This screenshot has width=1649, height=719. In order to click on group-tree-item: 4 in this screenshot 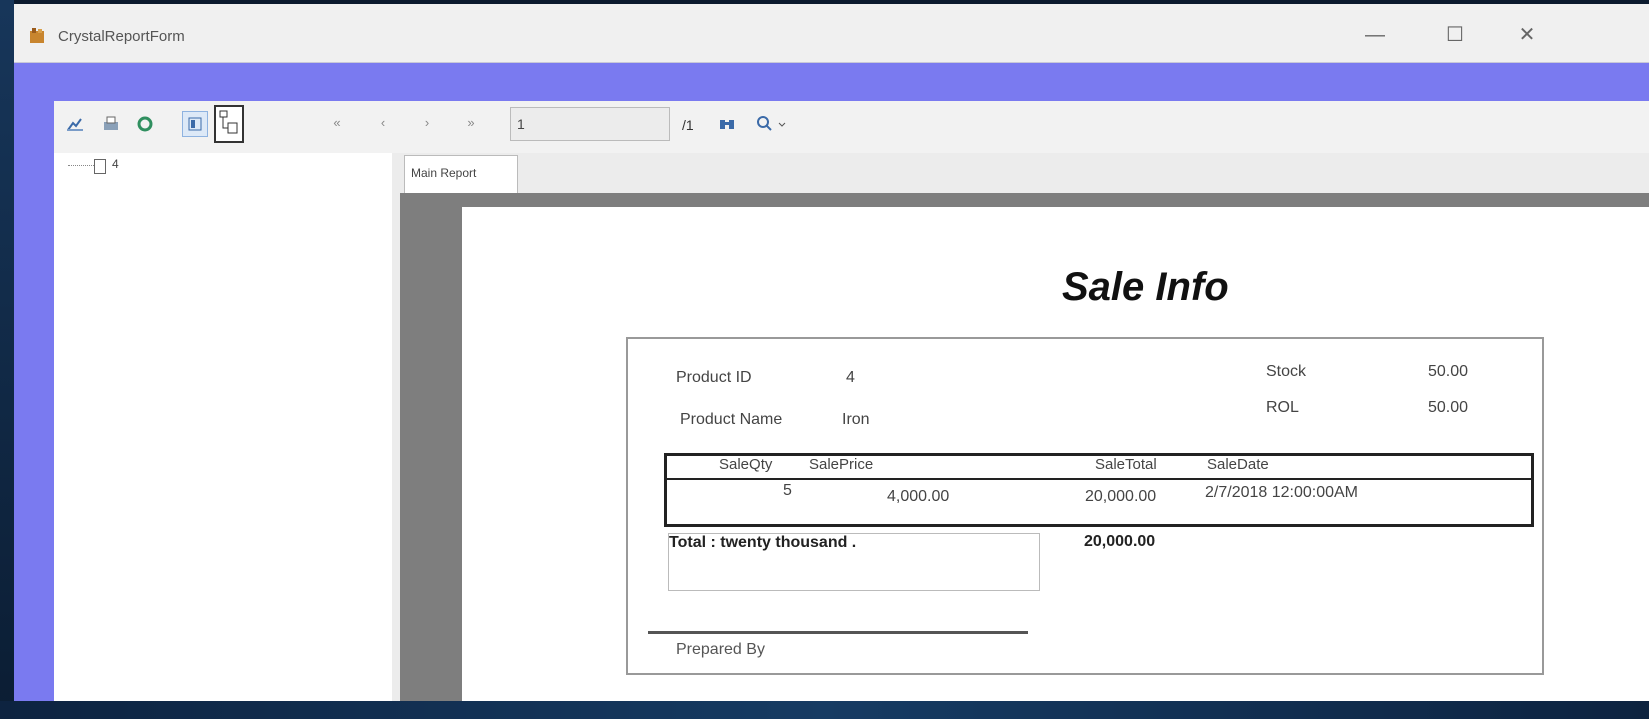, I will do `click(115, 164)`.